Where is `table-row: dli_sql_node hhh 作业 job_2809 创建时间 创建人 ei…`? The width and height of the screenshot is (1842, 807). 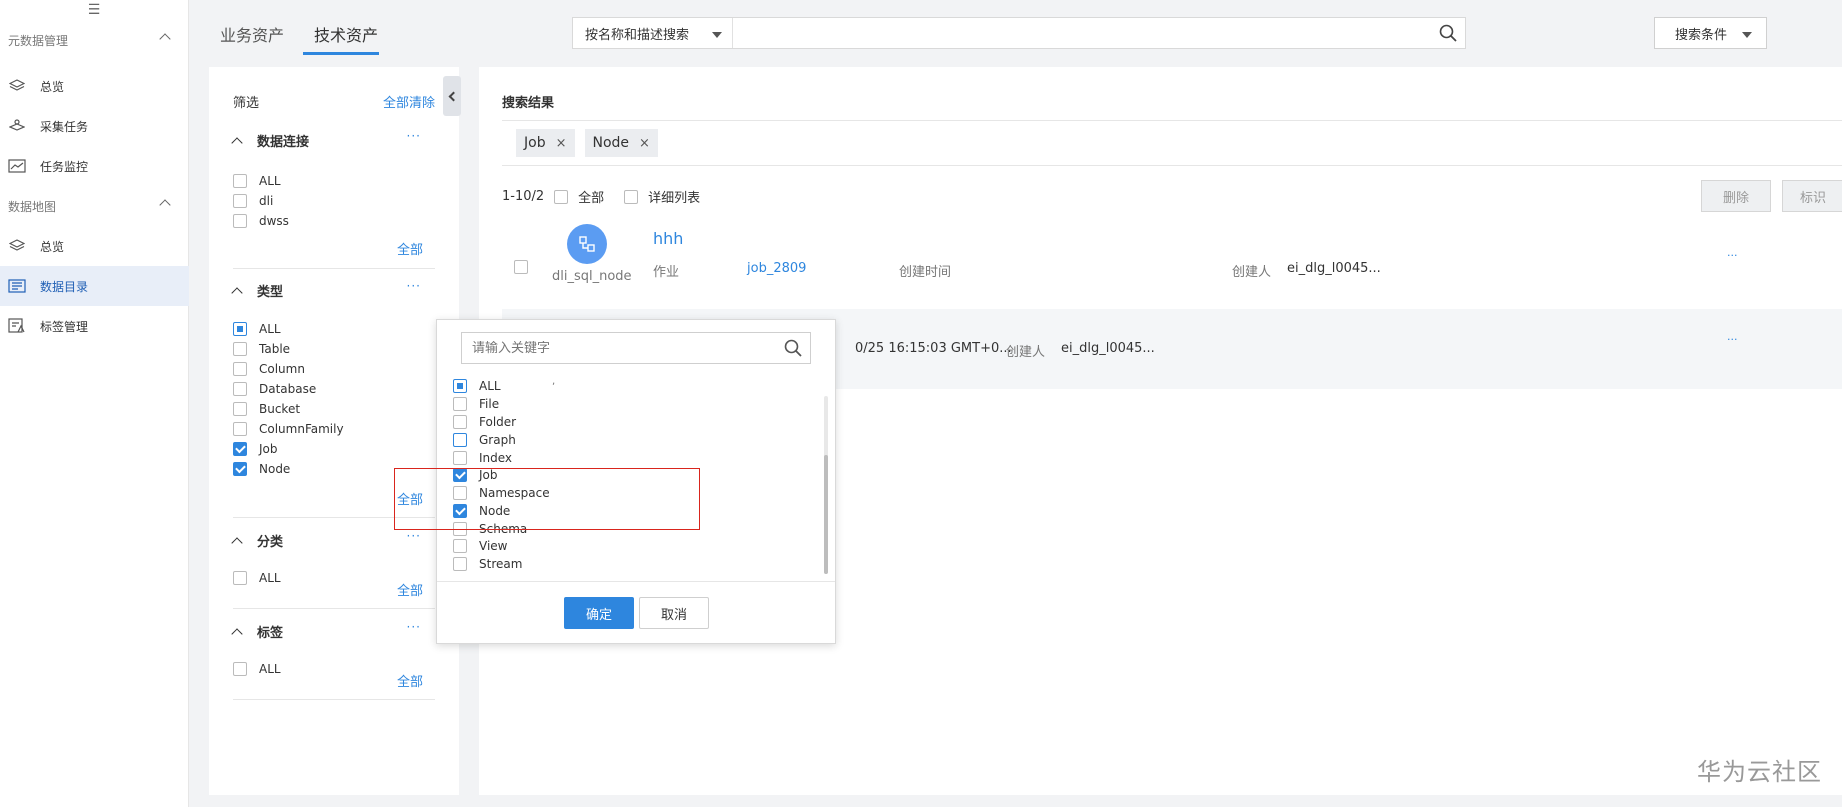 table-row: dli_sql_node hhh 作业 job_2809 创建时间 创建人 ei… is located at coordinates (1172, 264).